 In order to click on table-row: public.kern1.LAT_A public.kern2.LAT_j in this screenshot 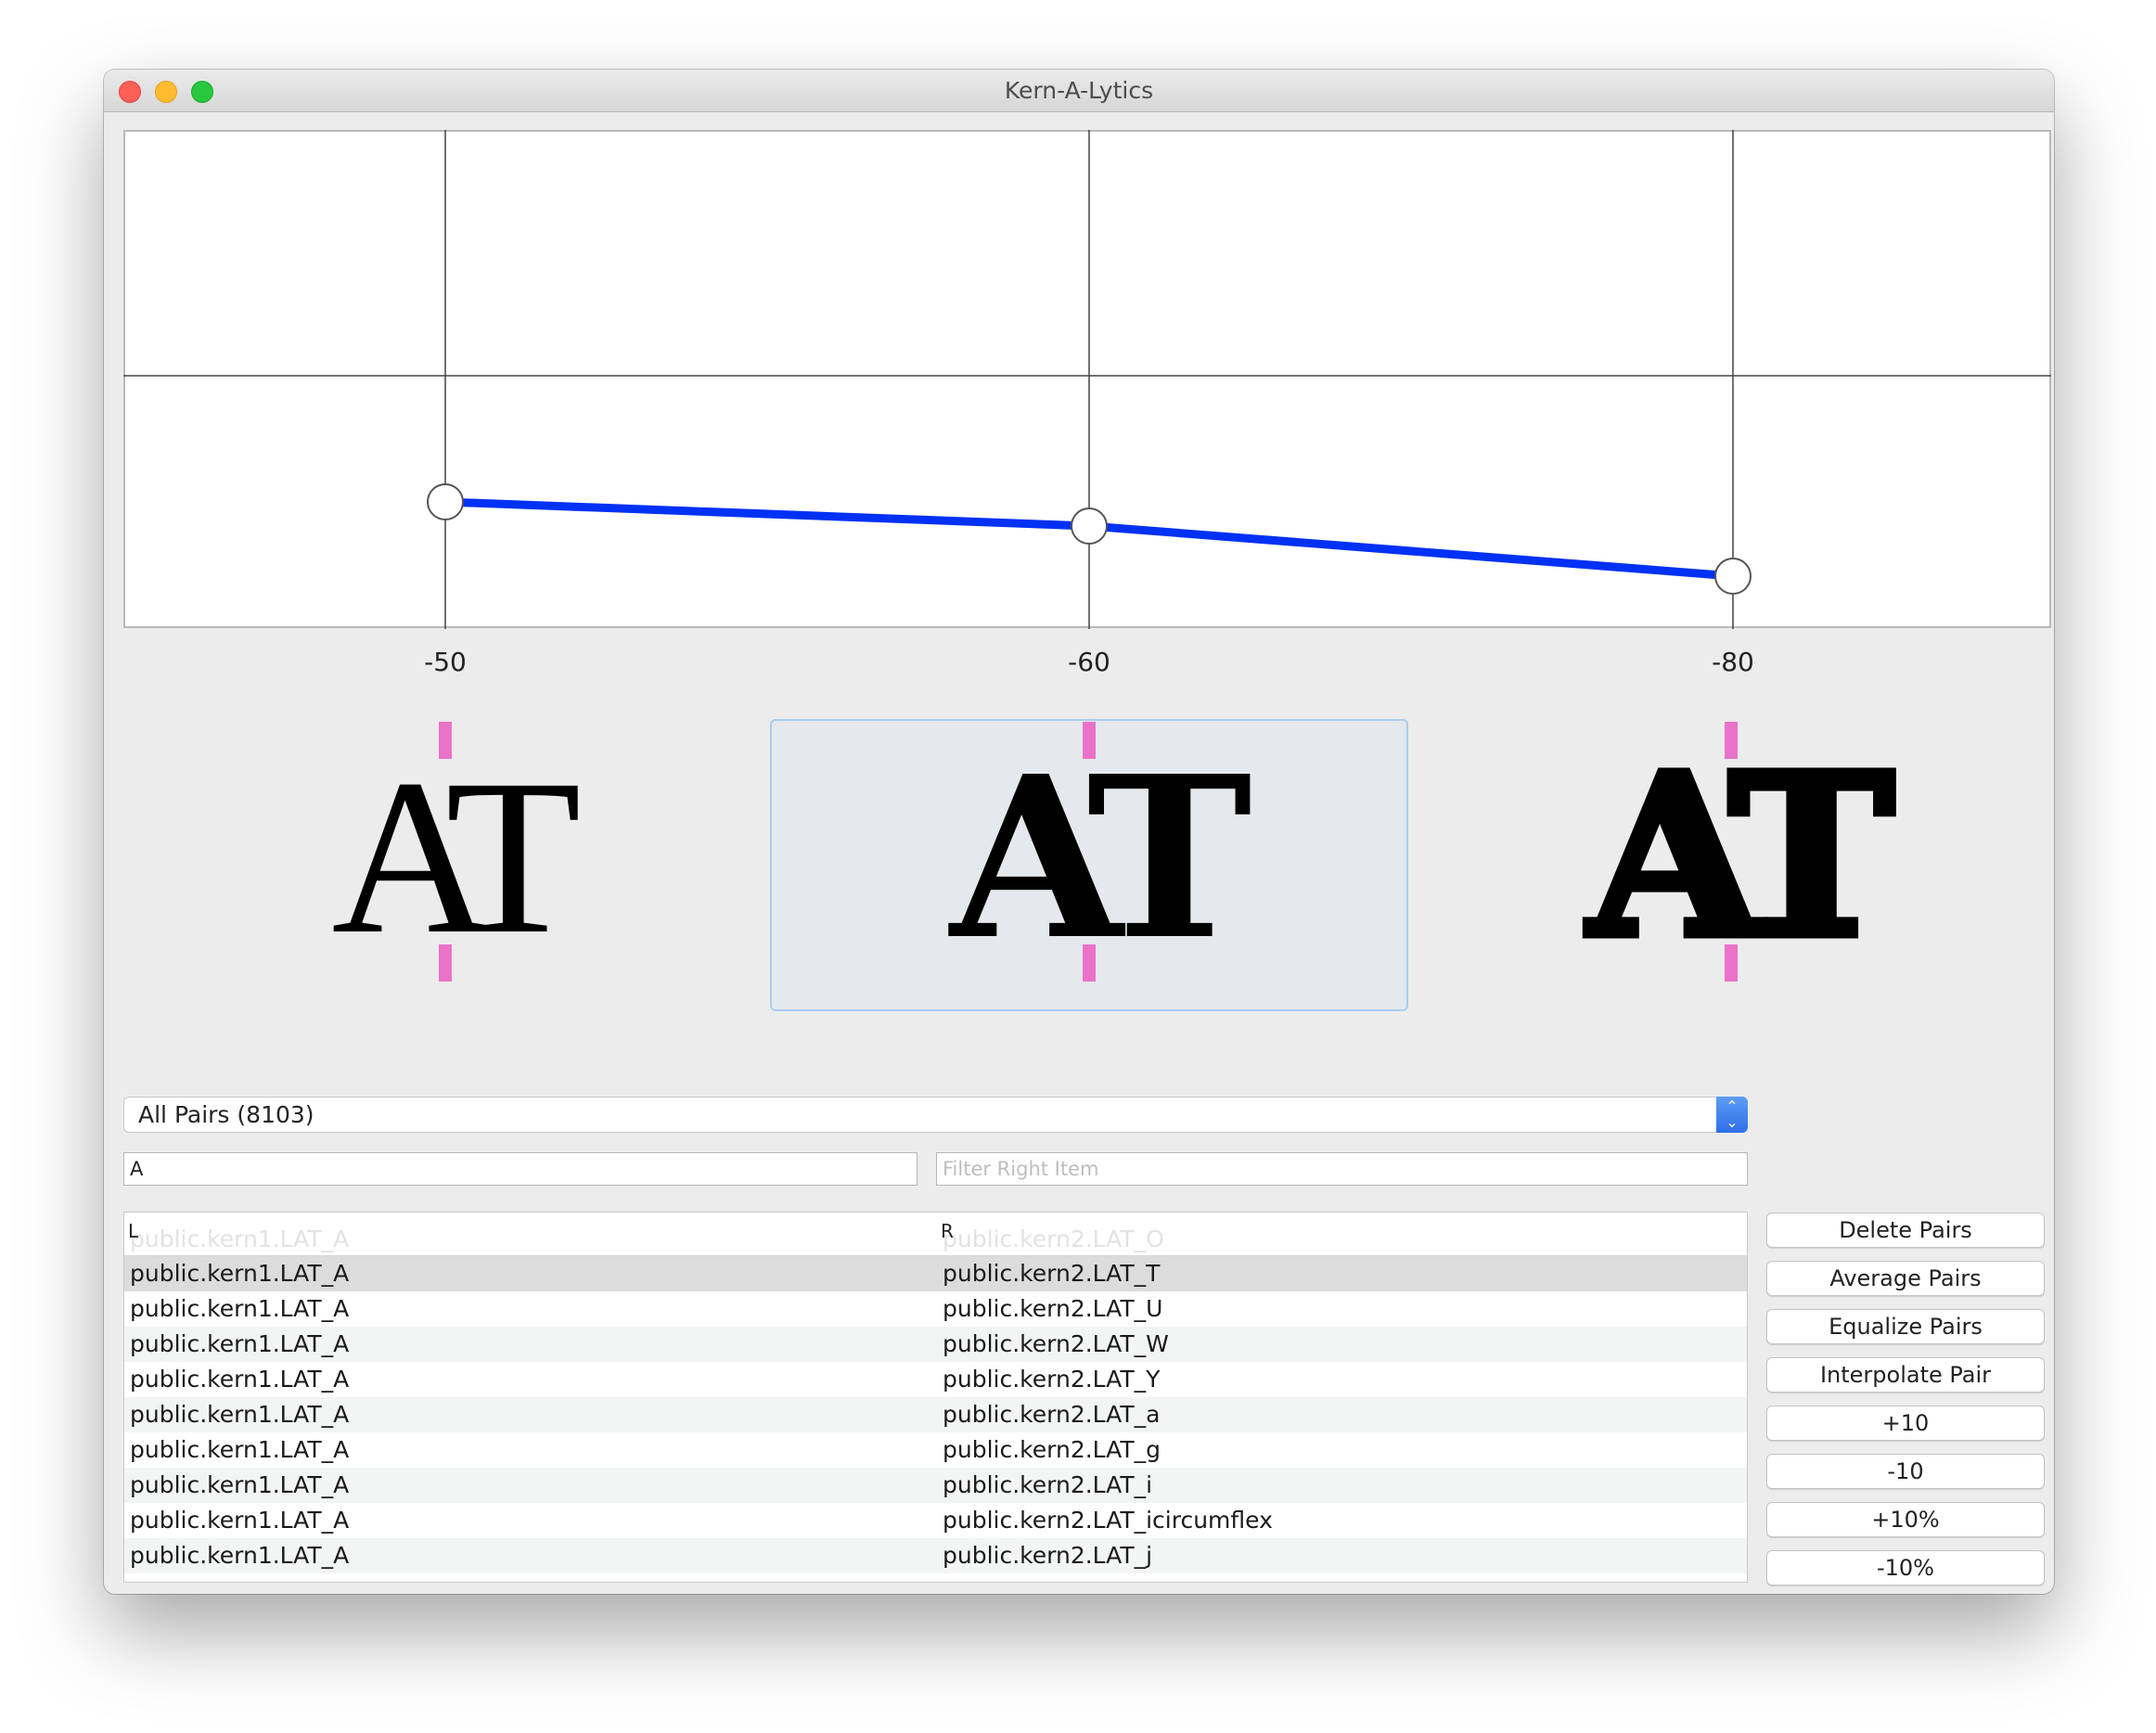, I will do `click(935, 1556)`.